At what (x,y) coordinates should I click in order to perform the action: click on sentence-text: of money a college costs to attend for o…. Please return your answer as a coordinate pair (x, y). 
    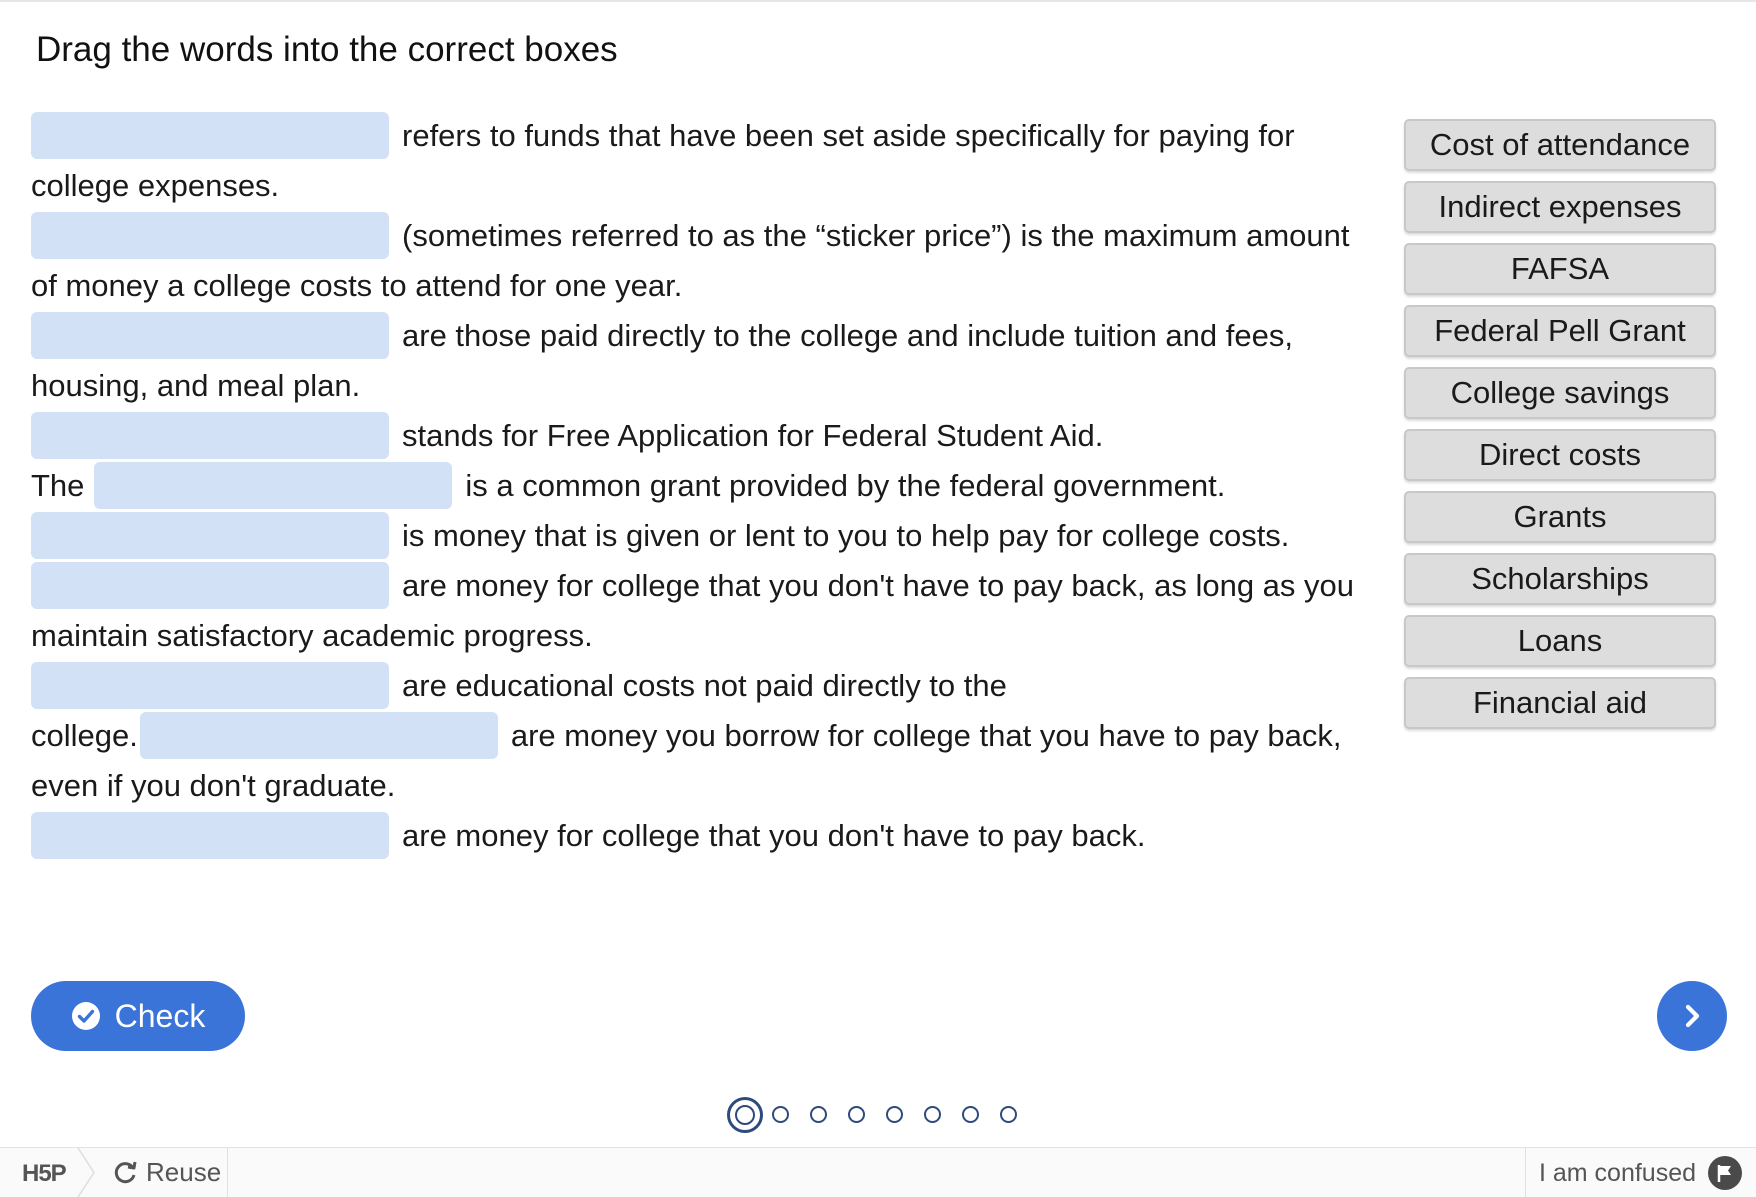
    Looking at the image, I should click on (357, 285).